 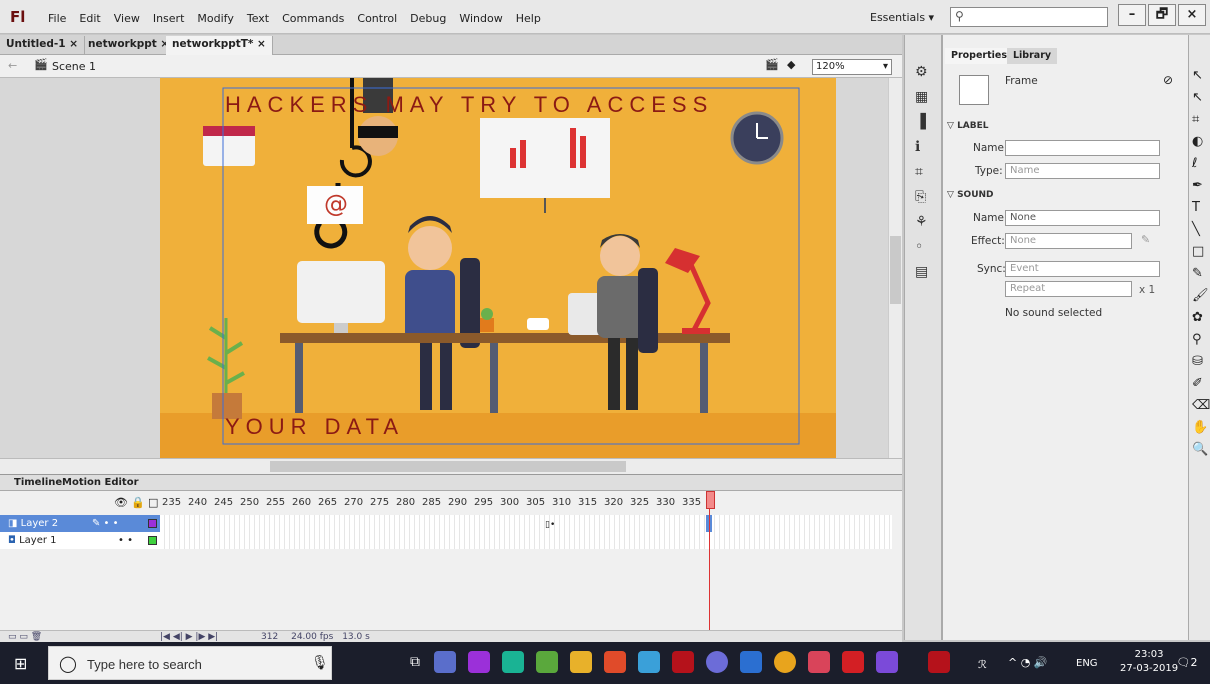 I want to click on outline-icon: □, so click(x=153, y=502).